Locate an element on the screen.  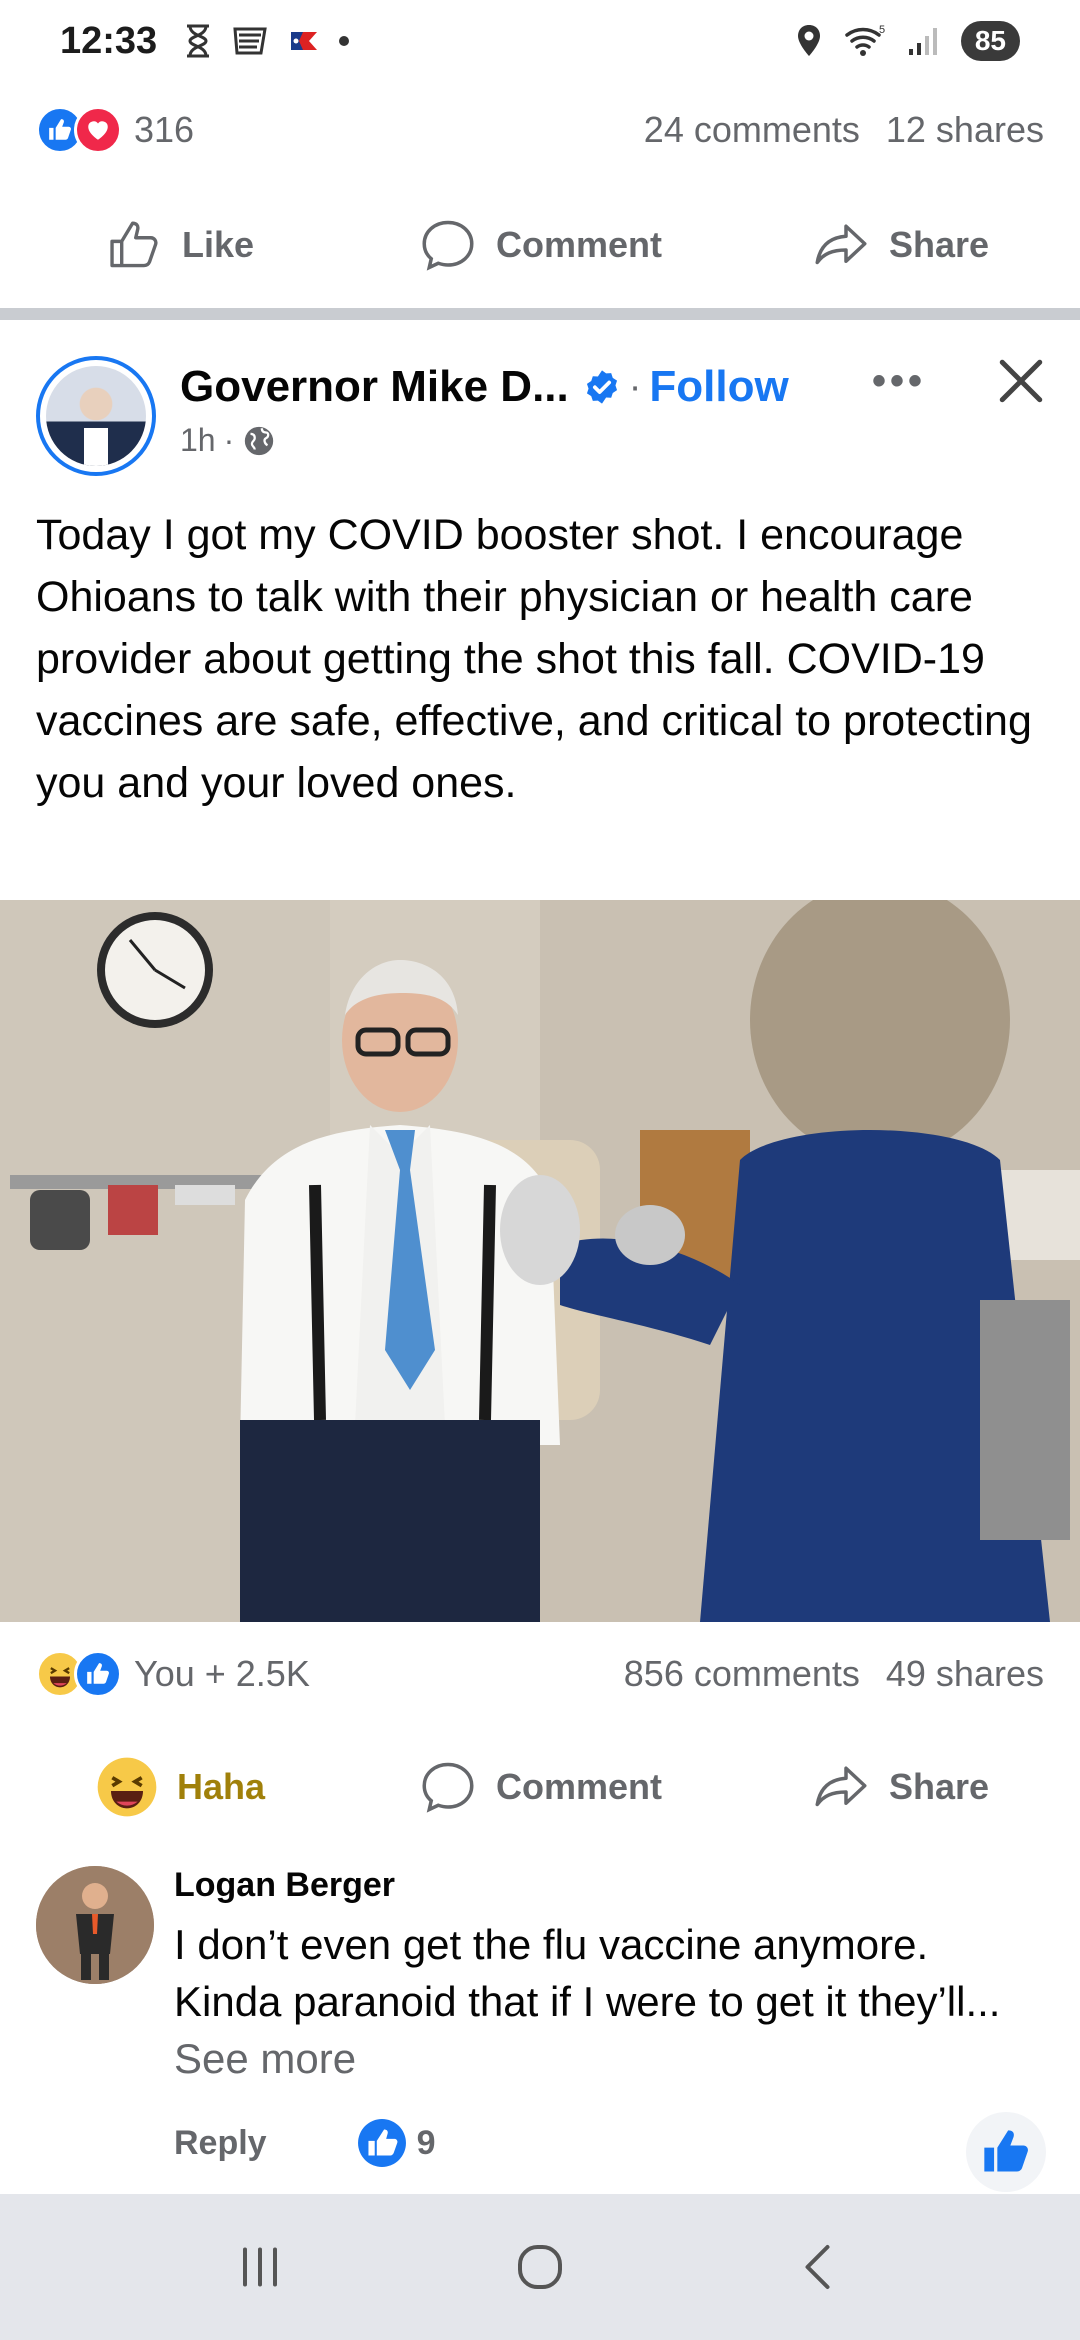
battery-indicator: 85 is located at coordinates (990, 41).